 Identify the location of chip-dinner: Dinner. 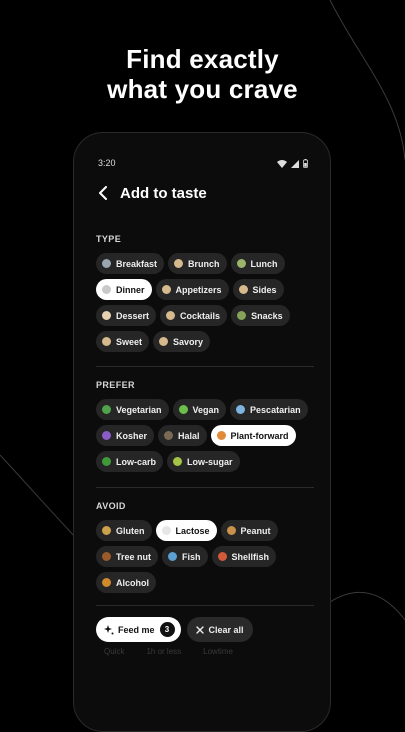
(124, 289).